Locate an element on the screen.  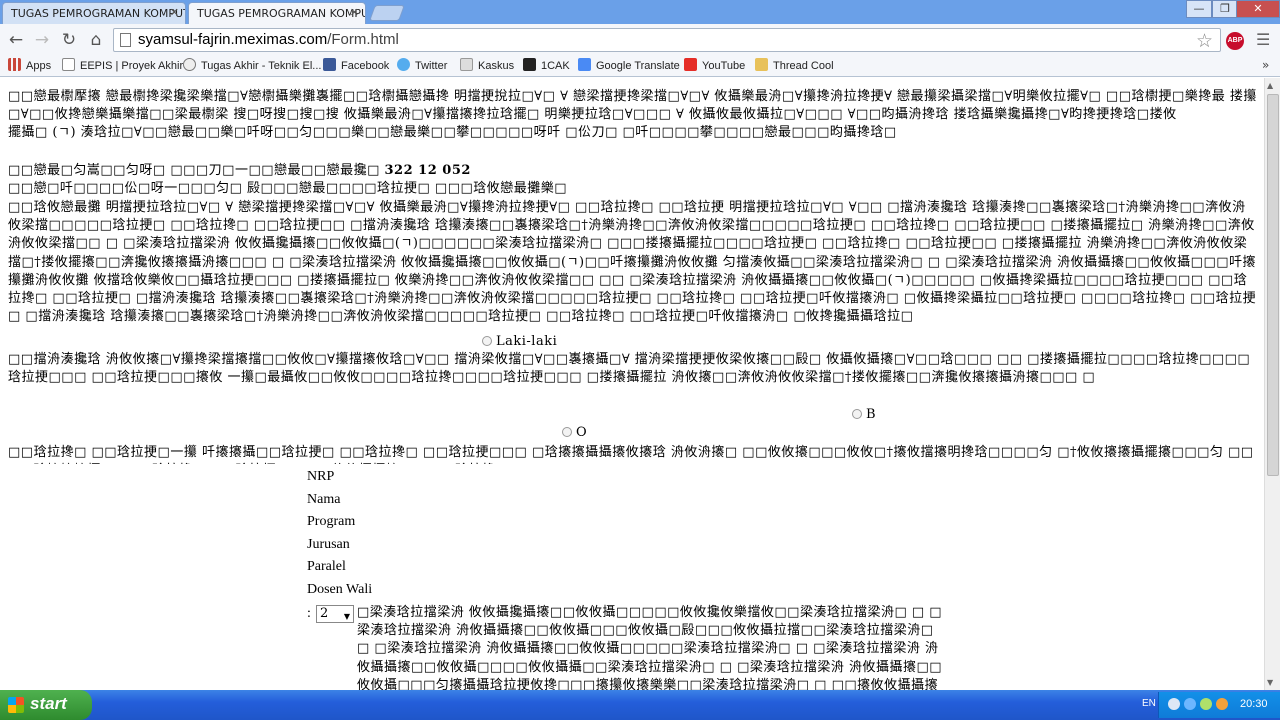
bookmark-1cak: 1CAK is located at coordinates (546, 65).